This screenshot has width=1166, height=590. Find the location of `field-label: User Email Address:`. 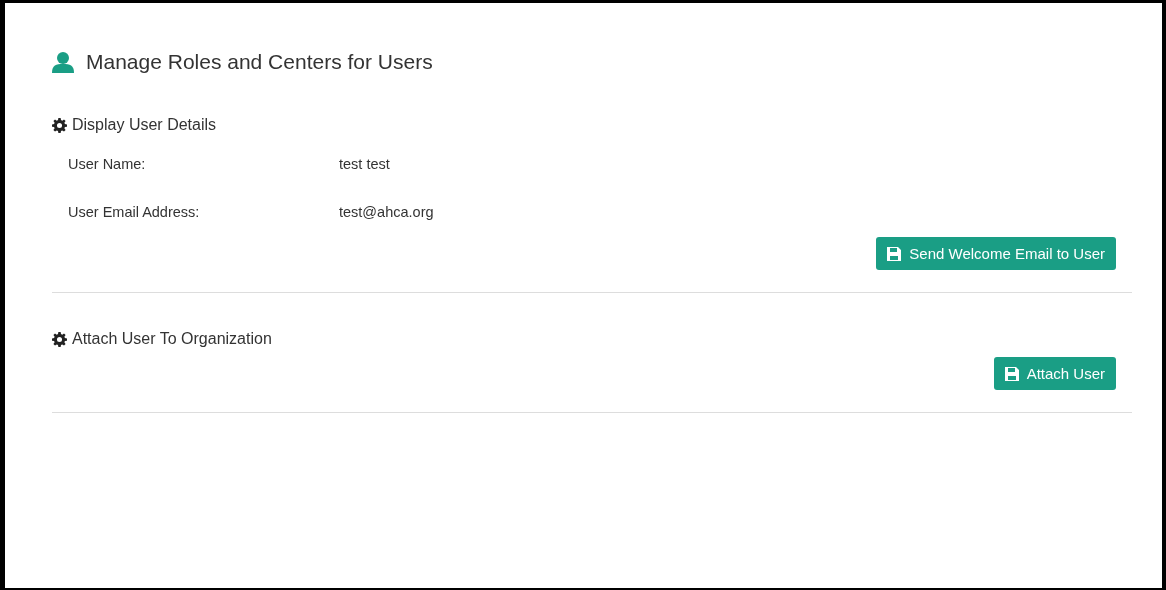

field-label: User Email Address: is located at coordinates (134, 212).